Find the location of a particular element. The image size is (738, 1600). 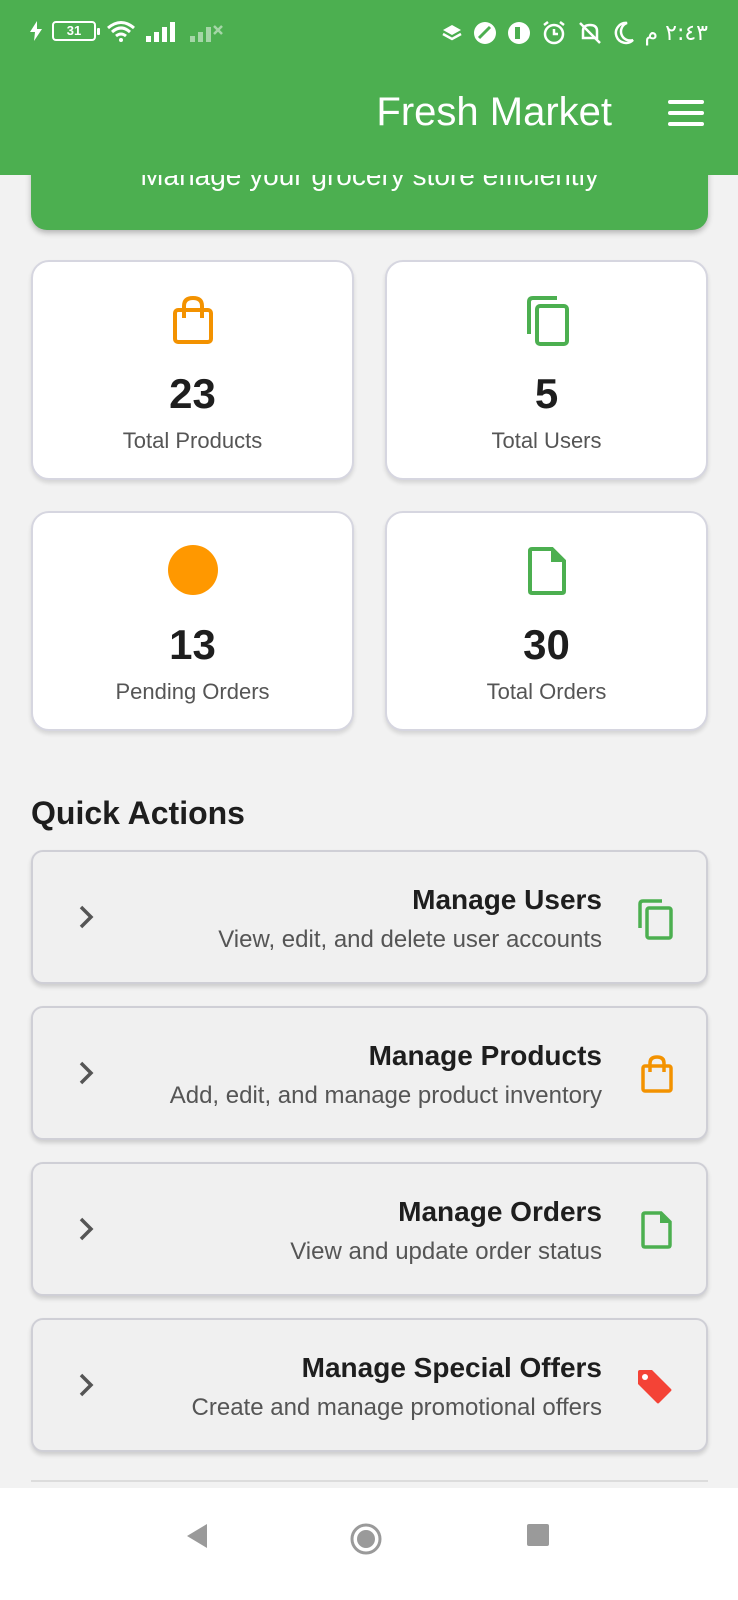

action-subtitle: View and update order status is located at coordinates (446, 1251).